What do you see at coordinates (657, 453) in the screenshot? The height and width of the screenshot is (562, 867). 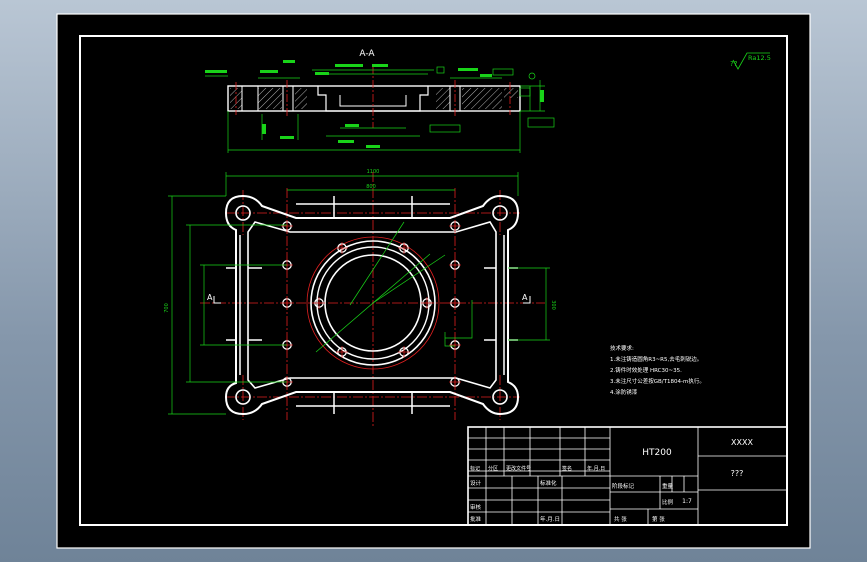 I see `material-text: HT200` at bounding box center [657, 453].